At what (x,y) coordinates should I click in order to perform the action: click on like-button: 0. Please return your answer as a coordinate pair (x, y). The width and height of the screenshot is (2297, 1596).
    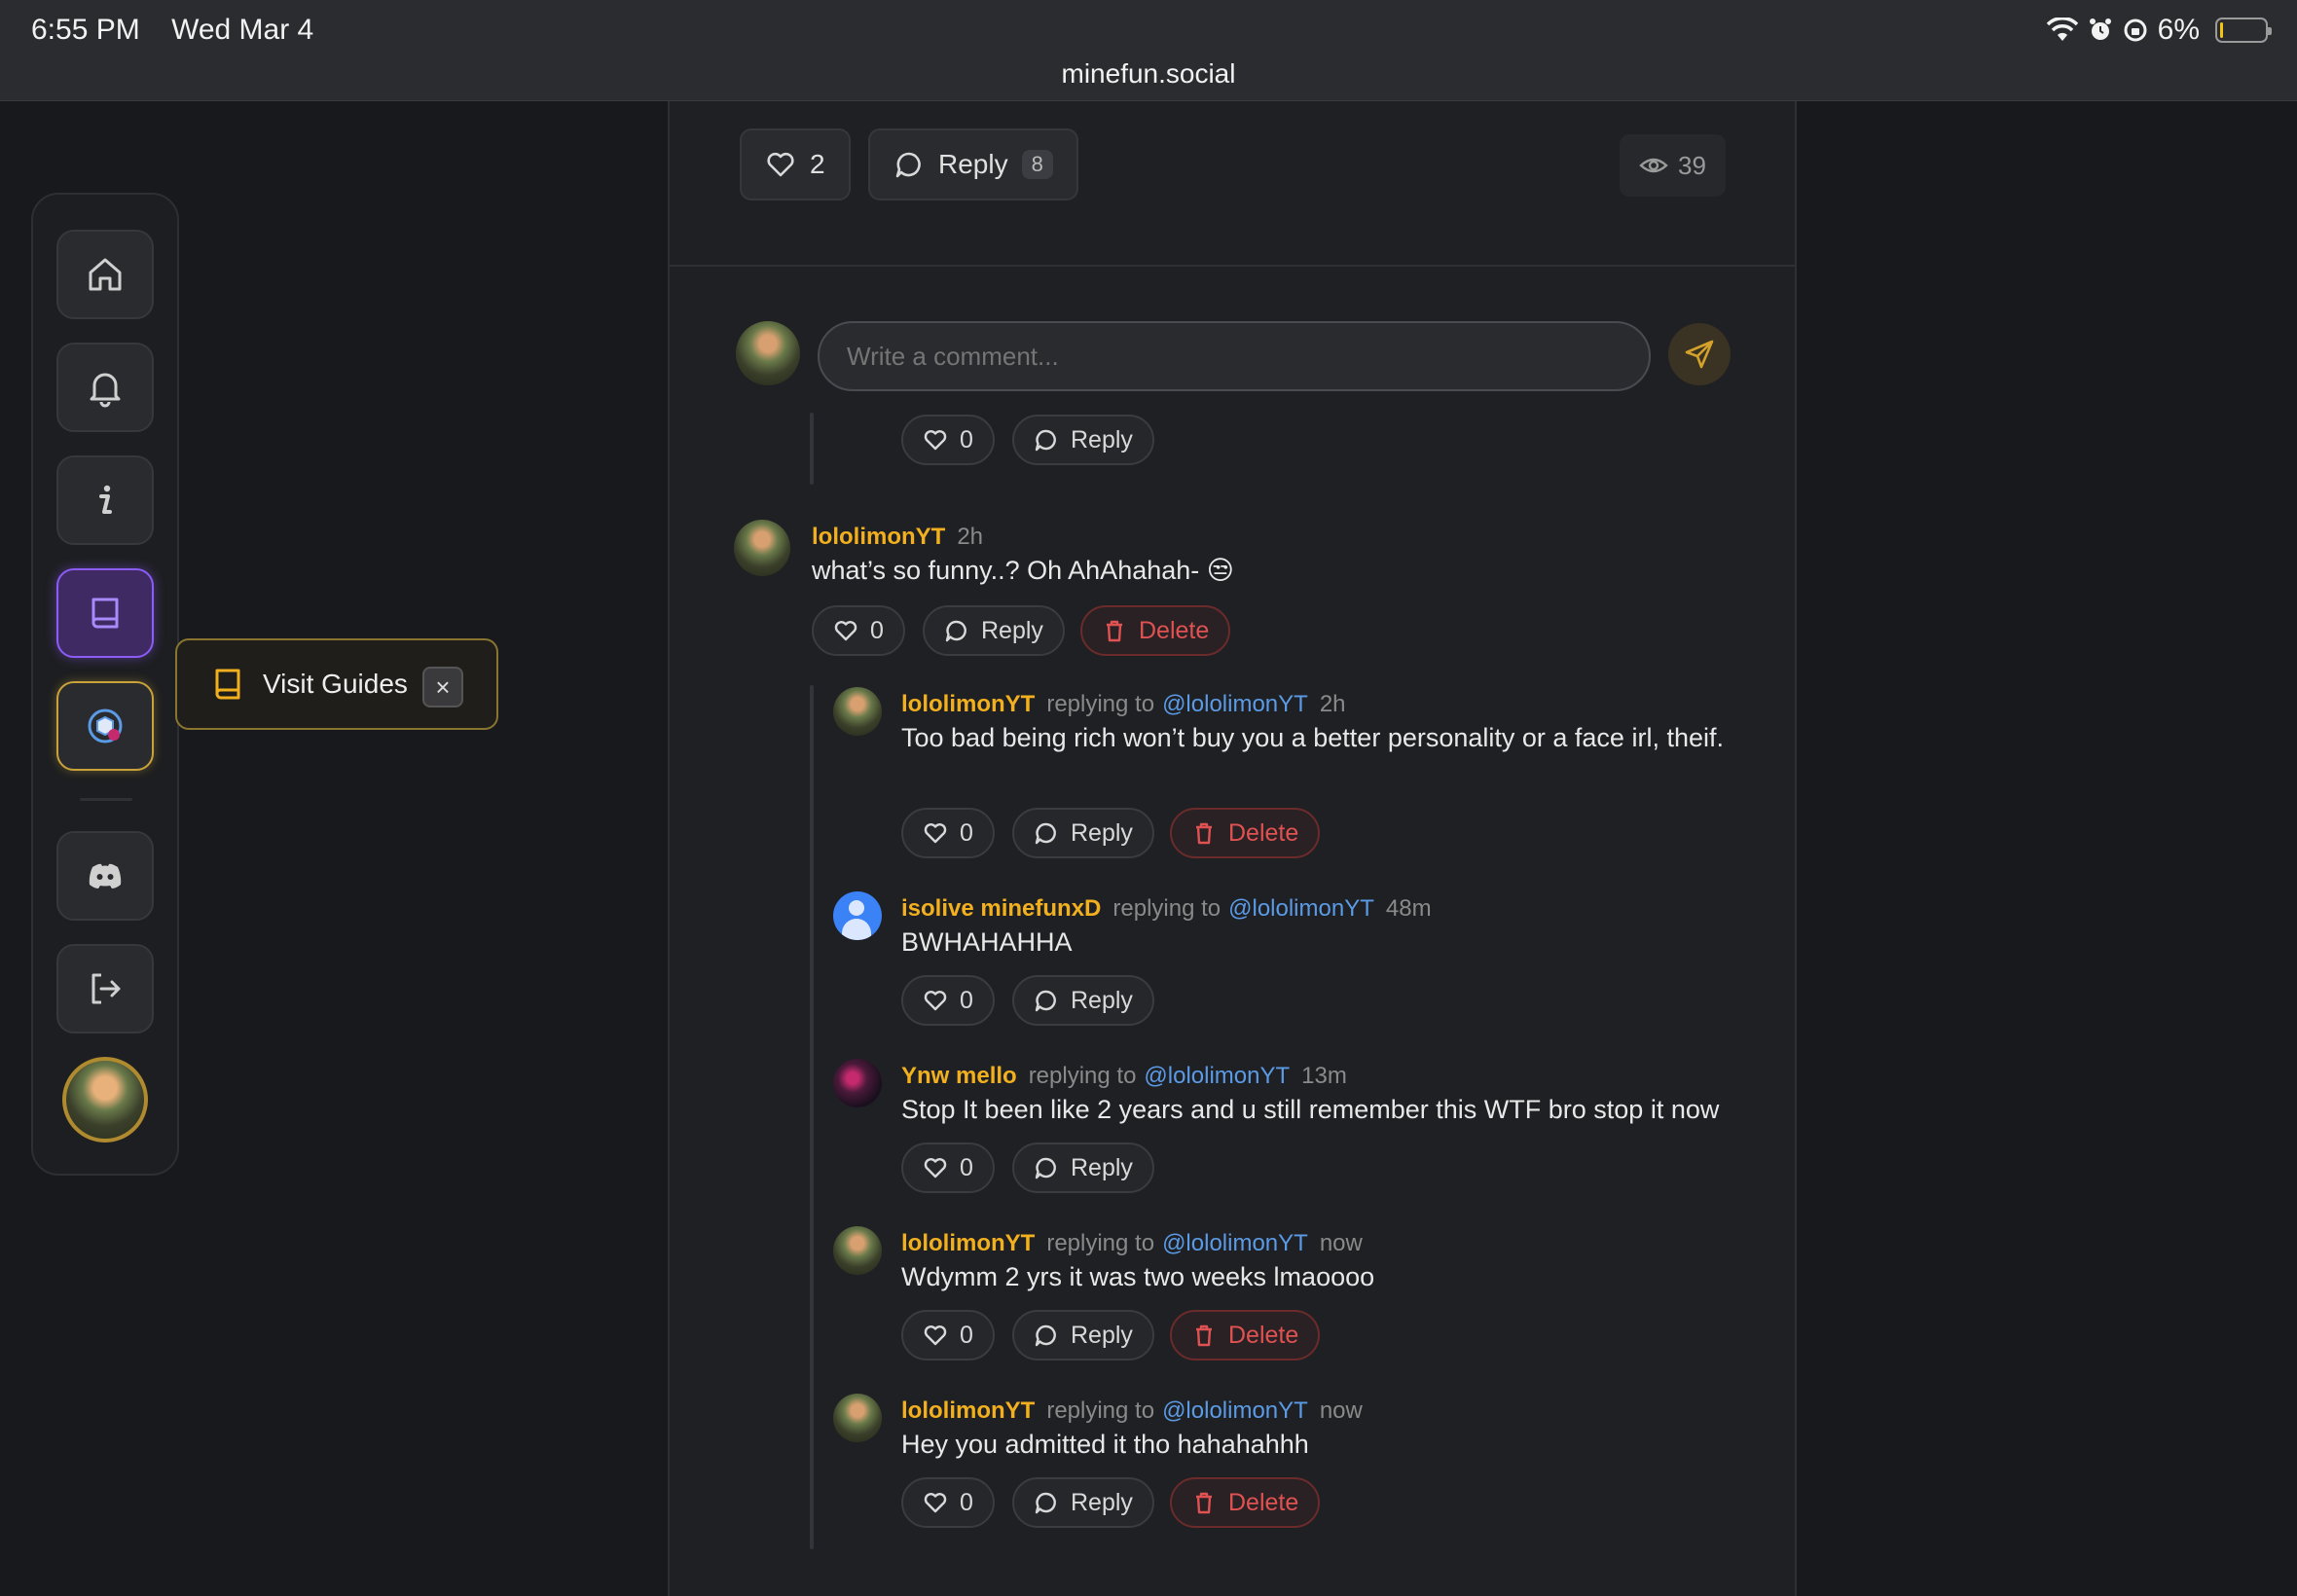
    Looking at the image, I should click on (948, 440).